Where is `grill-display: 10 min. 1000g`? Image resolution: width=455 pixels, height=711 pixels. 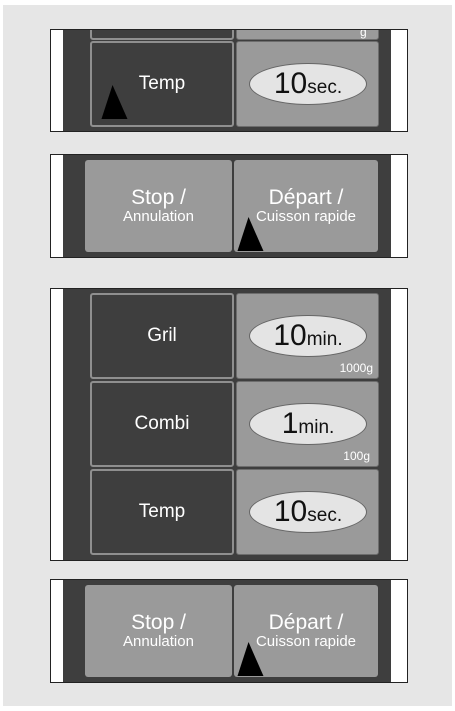
grill-display: 10 min. 1000g is located at coordinates (307, 336).